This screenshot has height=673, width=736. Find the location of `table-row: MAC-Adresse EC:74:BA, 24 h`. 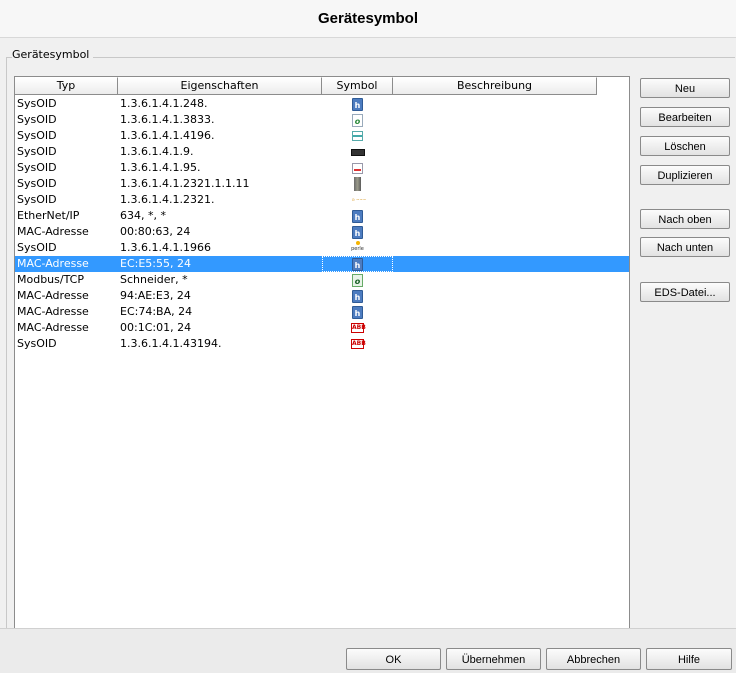

table-row: MAC-Adresse EC:74:BA, 24 h is located at coordinates (322, 312).